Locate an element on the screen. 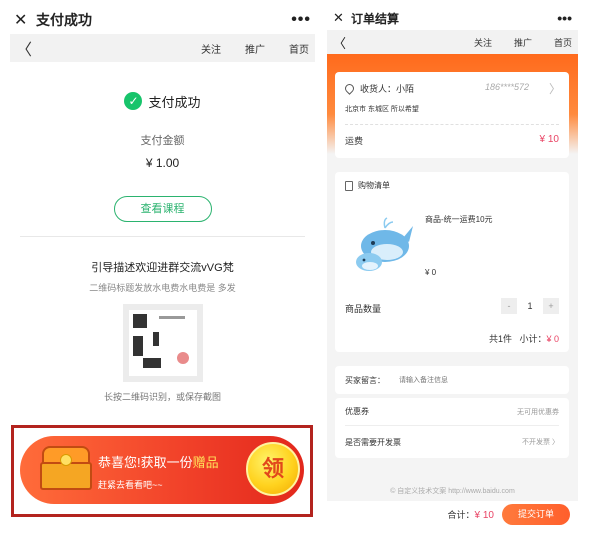 Image resolution: width=589 pixels, height=538 pixels. freight-label: 运费 is located at coordinates (354, 141).